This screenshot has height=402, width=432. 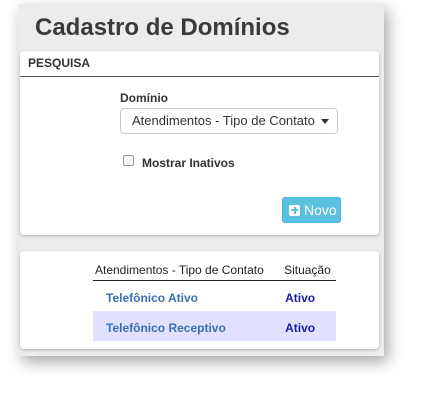 I want to click on new-button: Novo, so click(x=311, y=210).